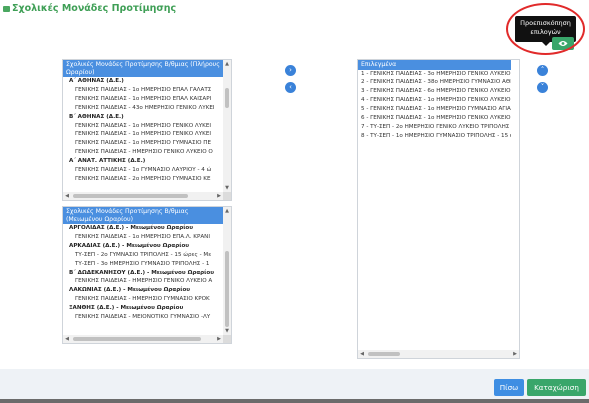  Describe the element at coordinates (143, 161) in the screenshot. I see `list-group: Α΄ ΑΝΑΤ. ΑΤΤΙΚΗΣ (Δ.Ε.)` at that location.